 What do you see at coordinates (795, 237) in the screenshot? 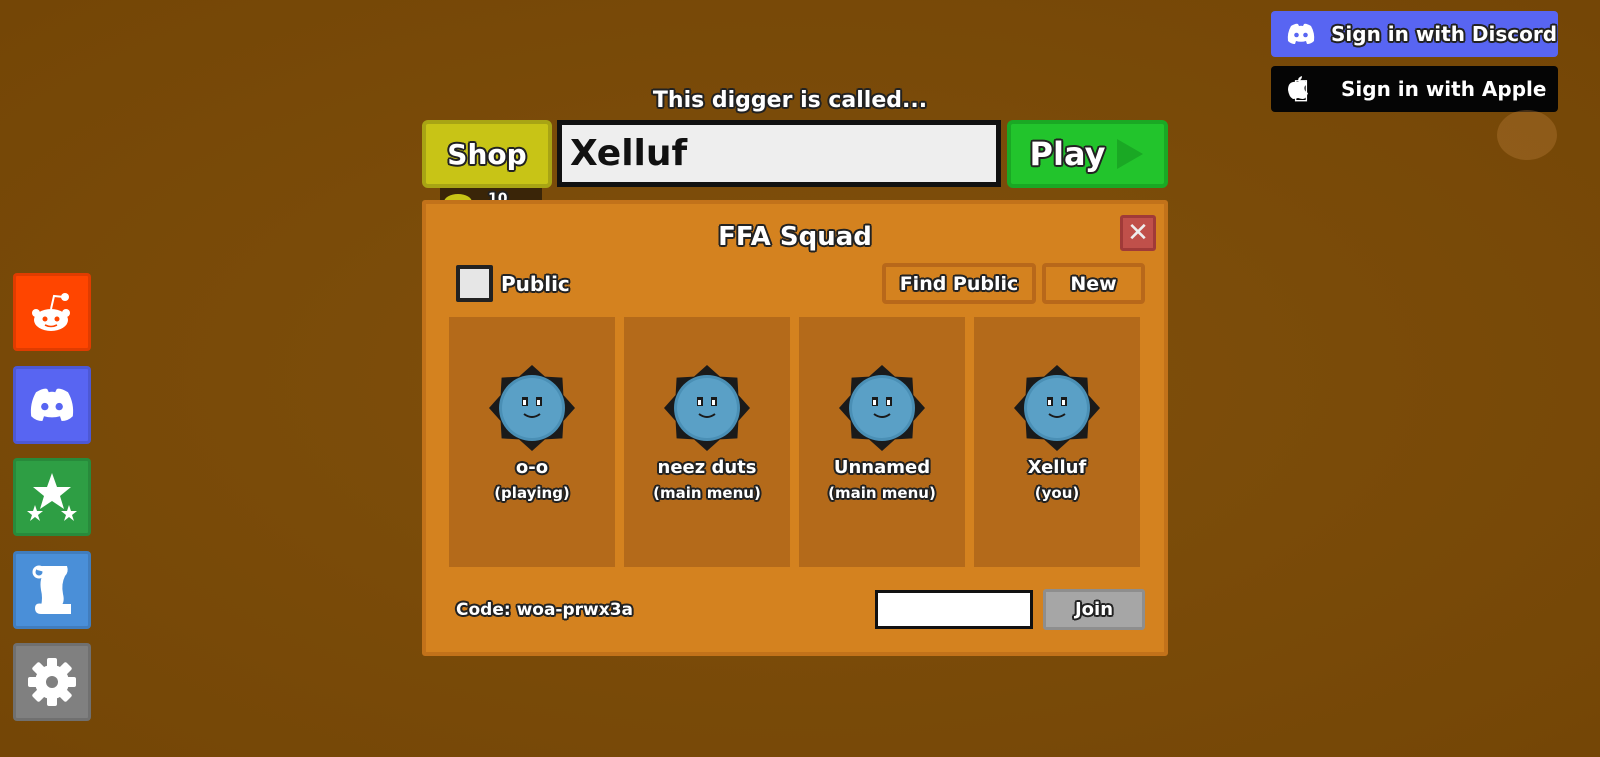
I see `panel-title: FFA Squad` at bounding box center [795, 237].